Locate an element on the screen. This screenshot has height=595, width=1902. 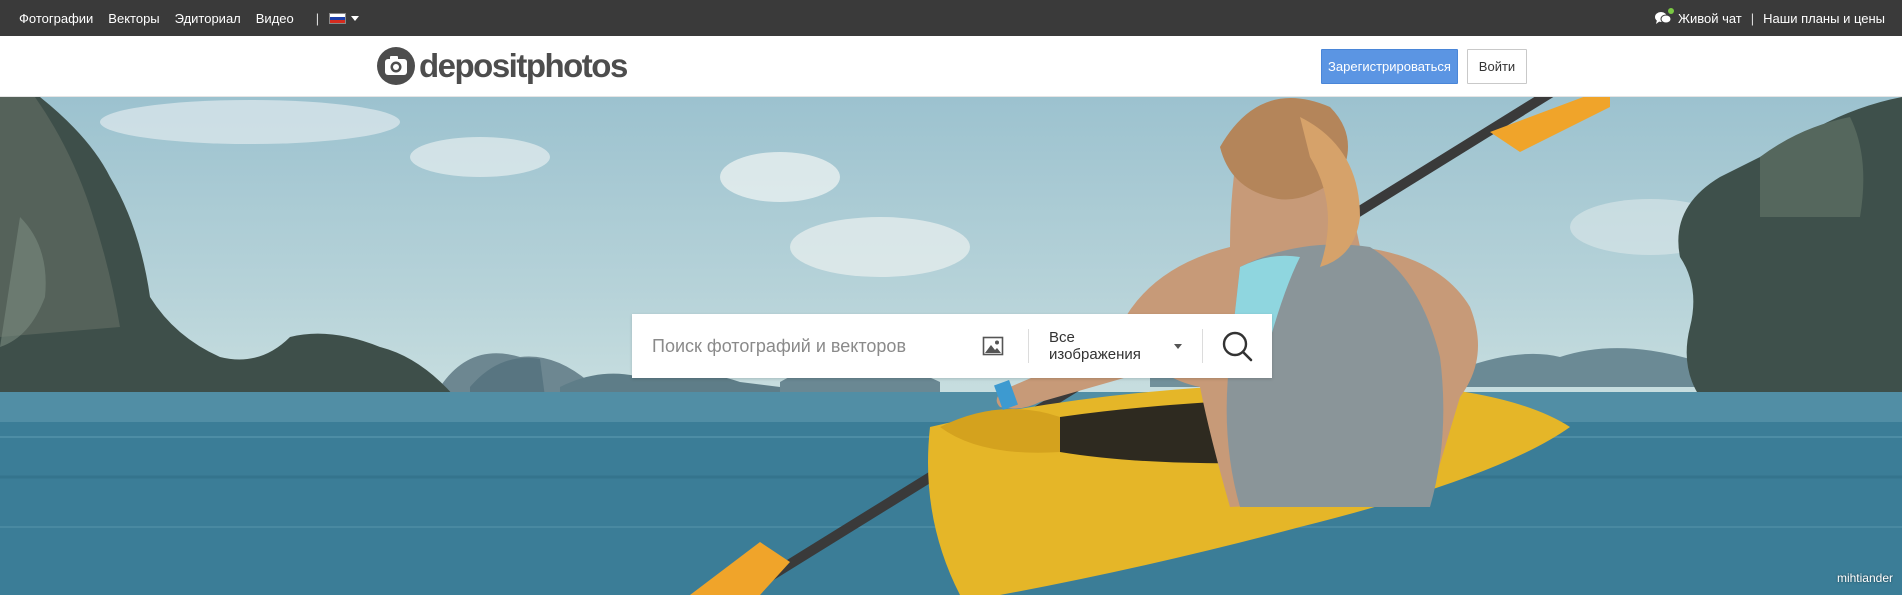
nav-vectors-link: Векторы is located at coordinates (133, 18).